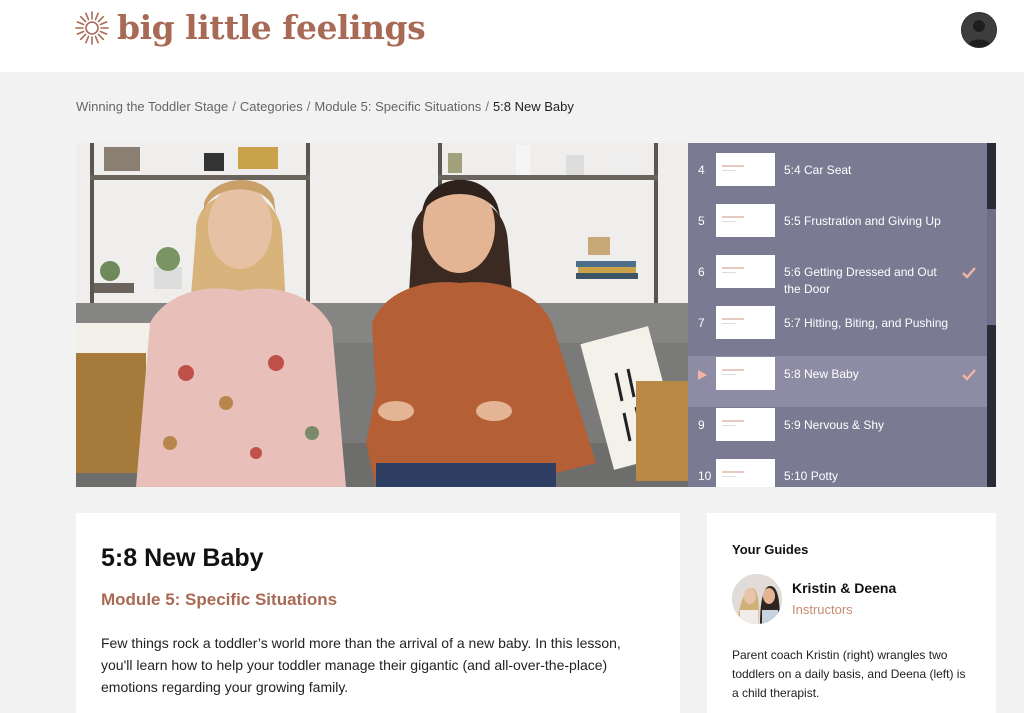  Describe the element at coordinates (844, 588) in the screenshot. I see `guide-name: Kristin & Deena` at that location.